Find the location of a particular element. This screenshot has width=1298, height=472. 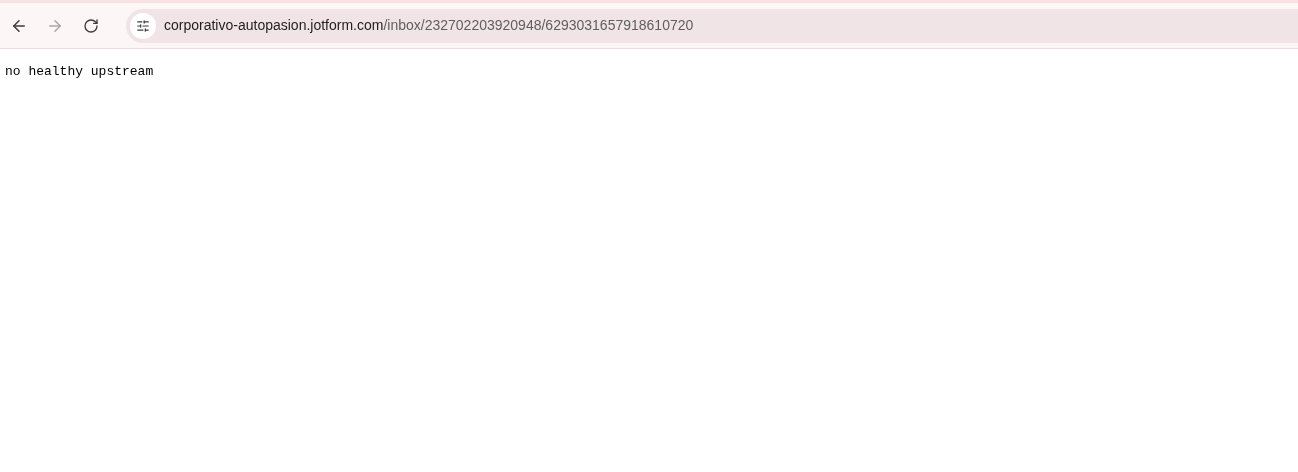

address-bar: corporativo-autopasion.jotform.com/inbox/232702203920948/6293031657918610720 is located at coordinates (712, 25).